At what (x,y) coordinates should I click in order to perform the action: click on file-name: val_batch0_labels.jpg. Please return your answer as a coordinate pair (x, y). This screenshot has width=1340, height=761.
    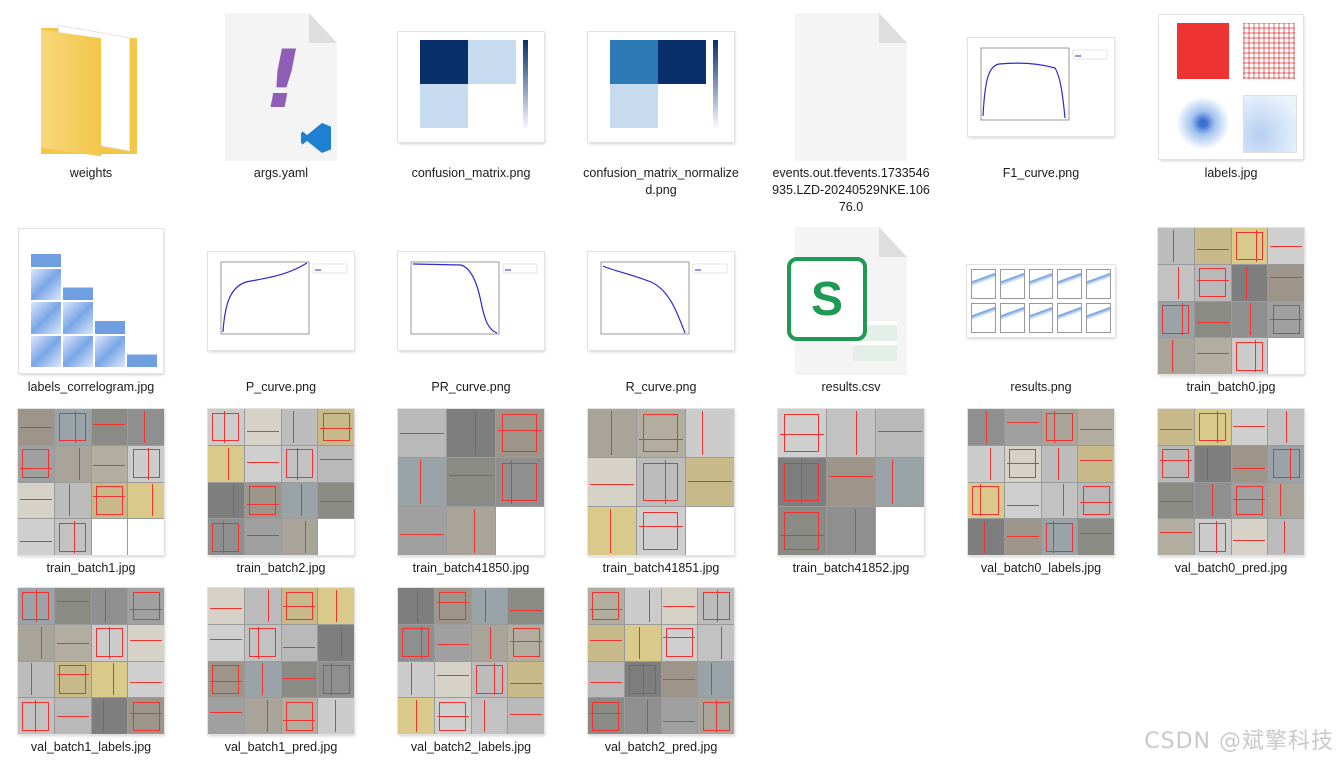
    Looking at the image, I should click on (1041, 568).